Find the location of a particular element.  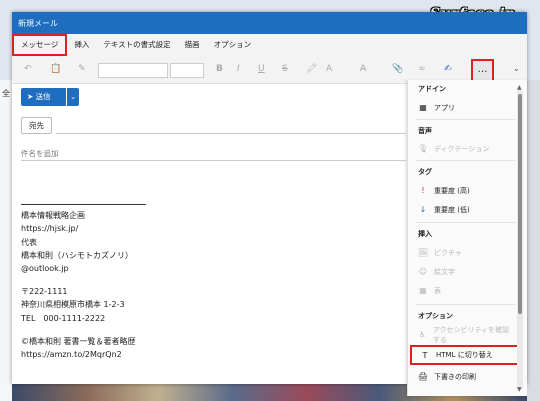

menu-item-label: HTML に切り替え is located at coordinates (464, 355).